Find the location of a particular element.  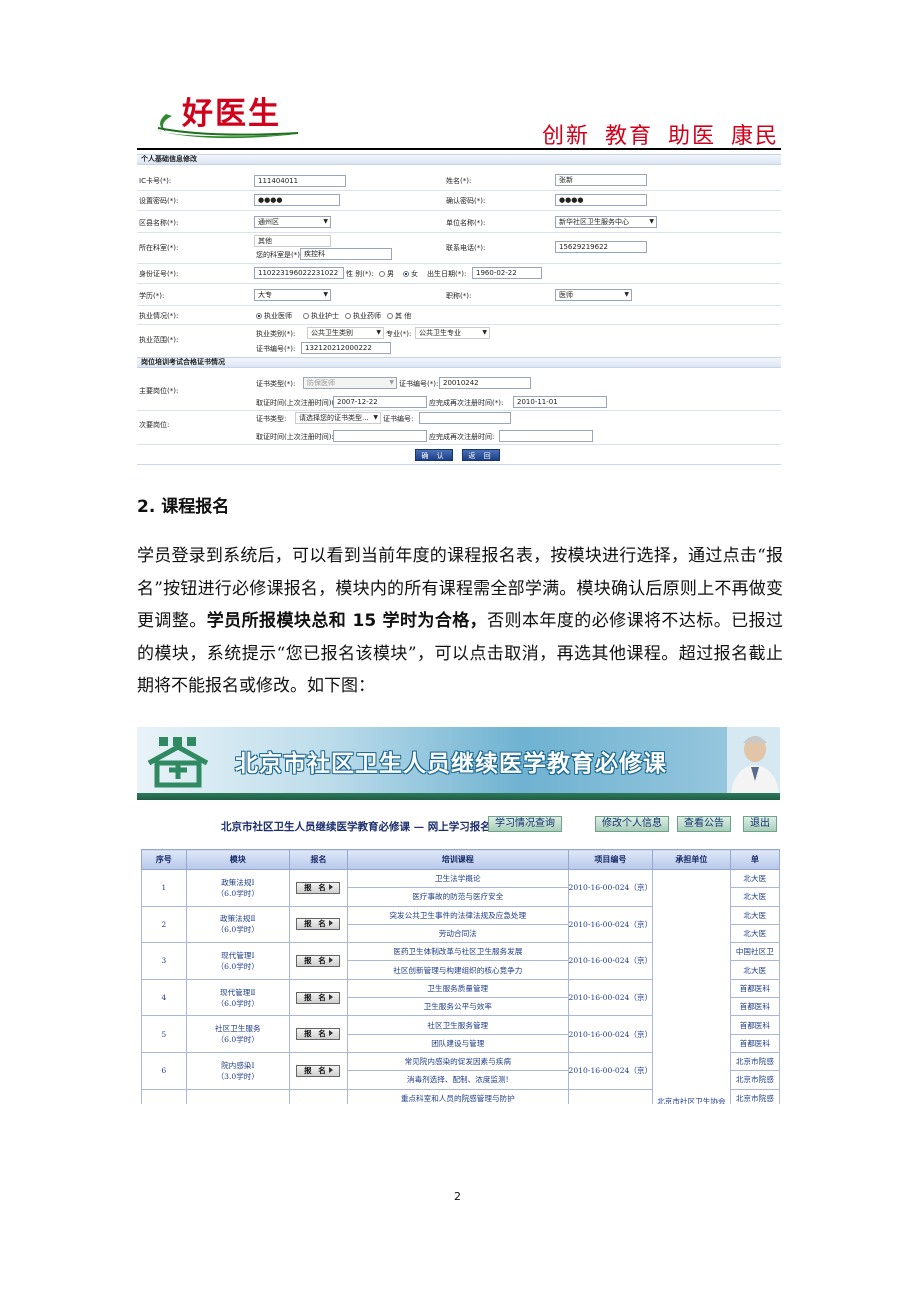

course-name: 社区卫生服务管理 is located at coordinates (458, 1025).